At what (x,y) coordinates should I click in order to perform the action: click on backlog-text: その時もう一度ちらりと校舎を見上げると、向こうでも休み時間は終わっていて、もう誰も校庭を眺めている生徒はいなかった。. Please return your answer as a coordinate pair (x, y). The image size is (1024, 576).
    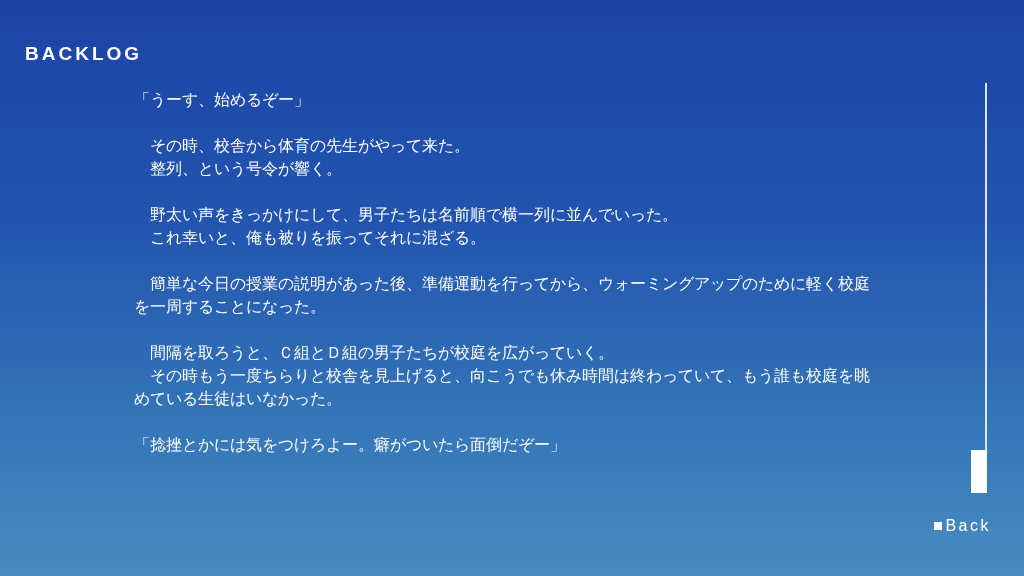
    Looking at the image, I should click on (502, 387).